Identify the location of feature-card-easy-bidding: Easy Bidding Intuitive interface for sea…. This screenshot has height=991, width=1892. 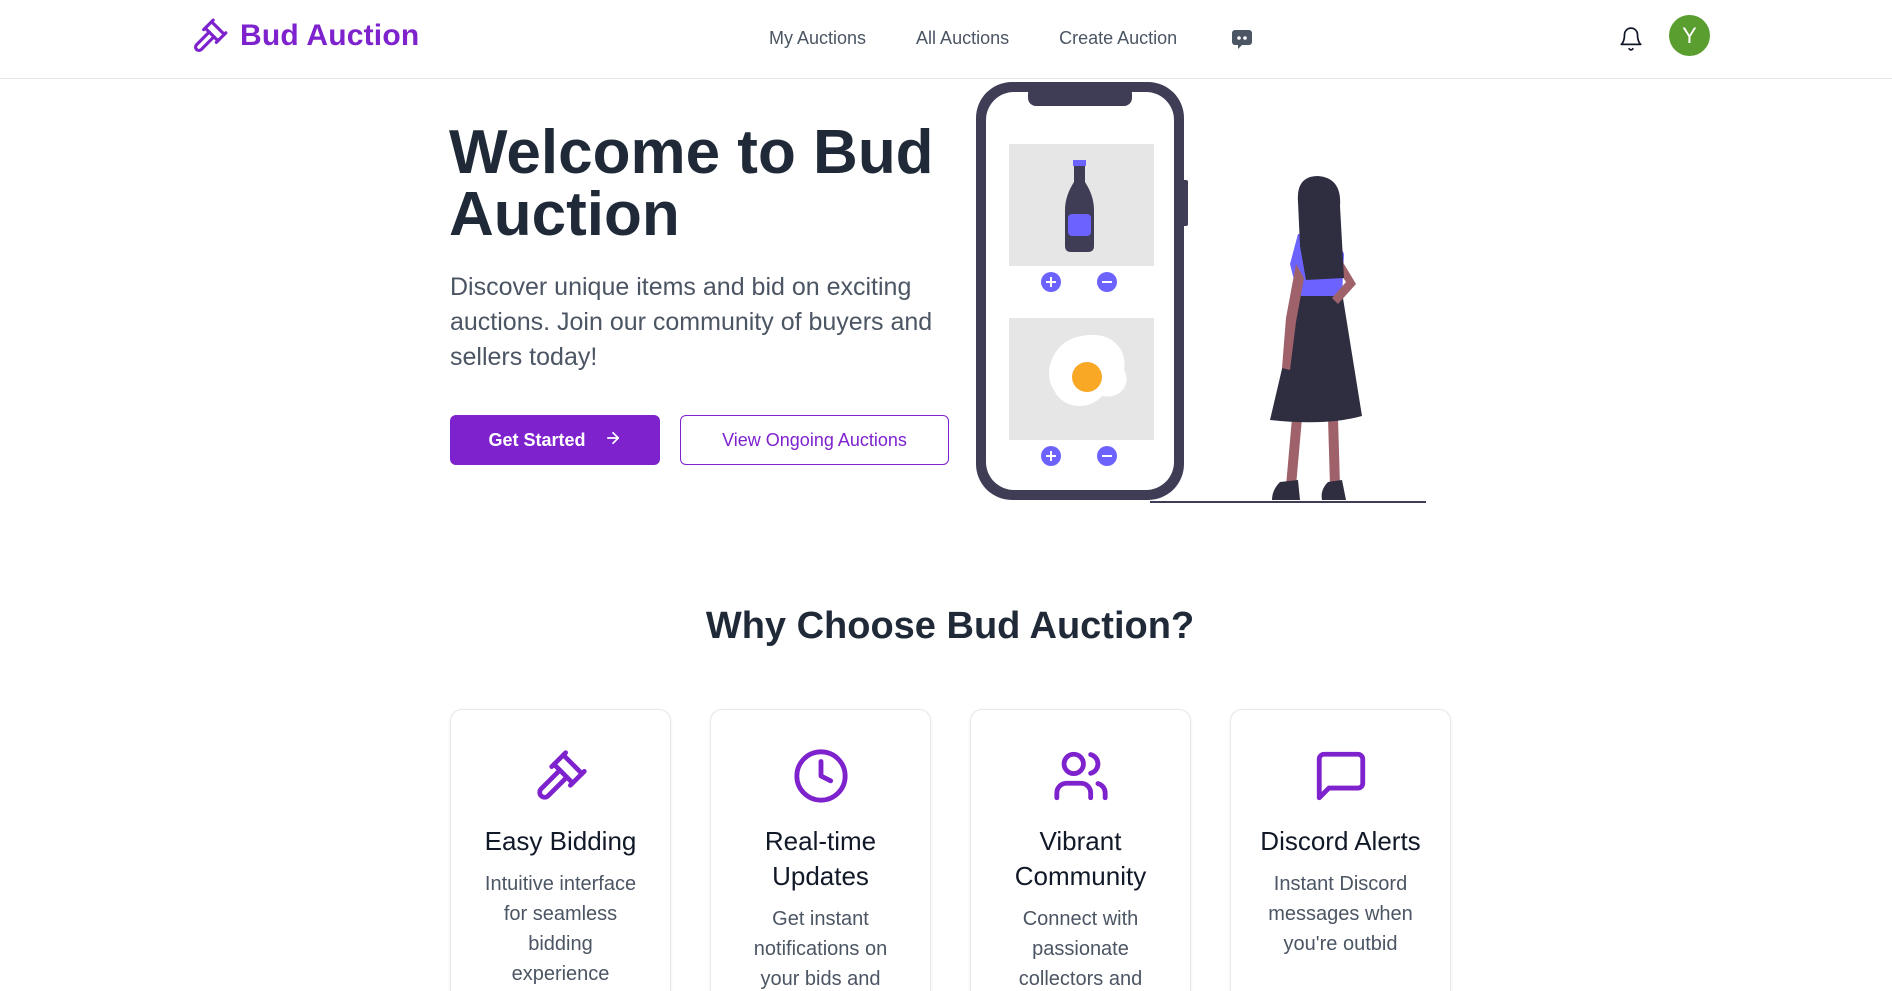
(560, 850).